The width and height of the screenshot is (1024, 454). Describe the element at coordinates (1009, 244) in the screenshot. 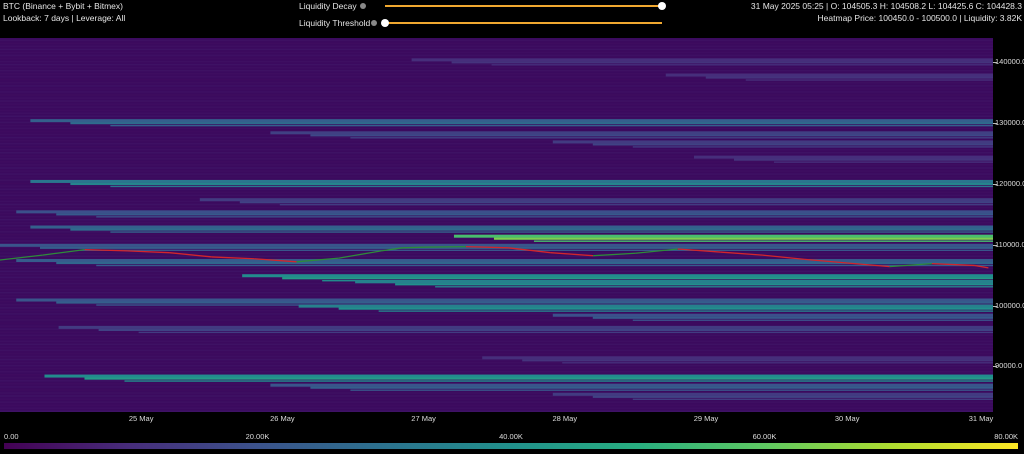

I see `y-tick-label: 110000.0` at that location.